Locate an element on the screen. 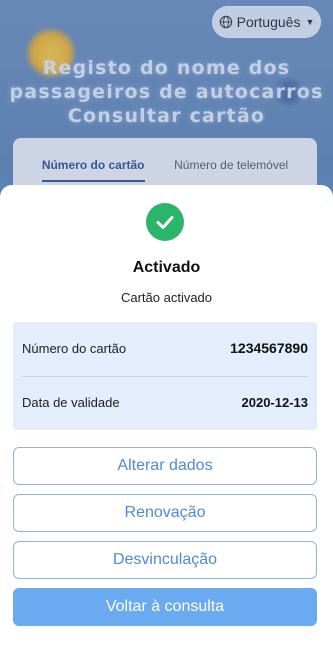 This screenshot has height=653, width=333. unlink-button: Desvinculação is located at coordinates (165, 560).